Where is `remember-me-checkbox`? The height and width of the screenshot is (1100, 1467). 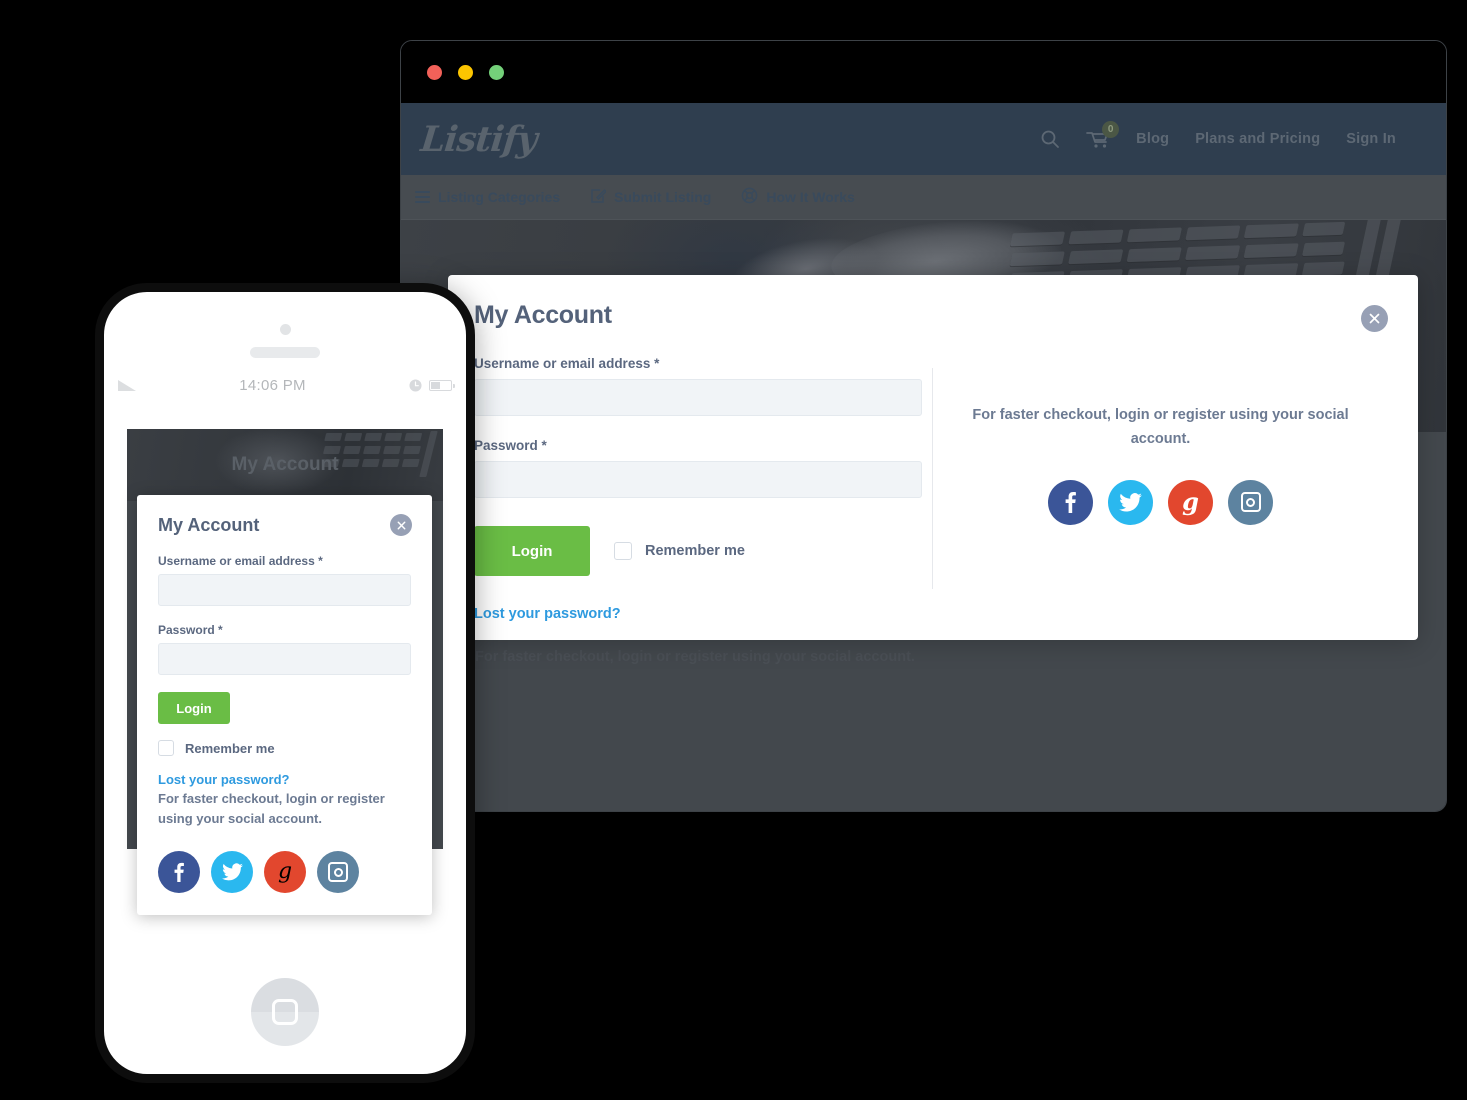 remember-me-checkbox is located at coordinates (623, 551).